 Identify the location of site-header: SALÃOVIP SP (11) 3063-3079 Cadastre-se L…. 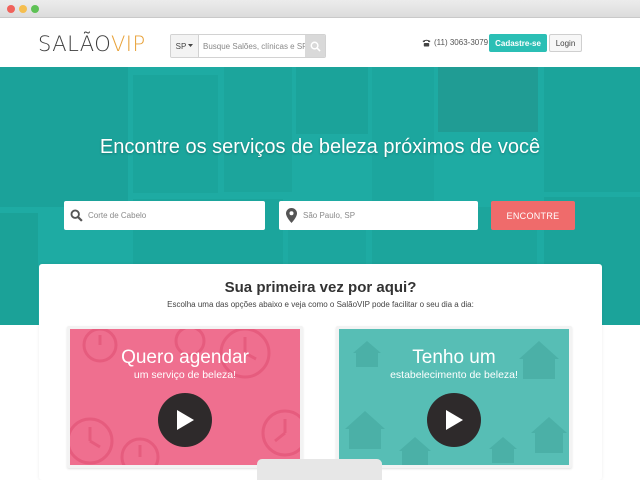
(320, 43).